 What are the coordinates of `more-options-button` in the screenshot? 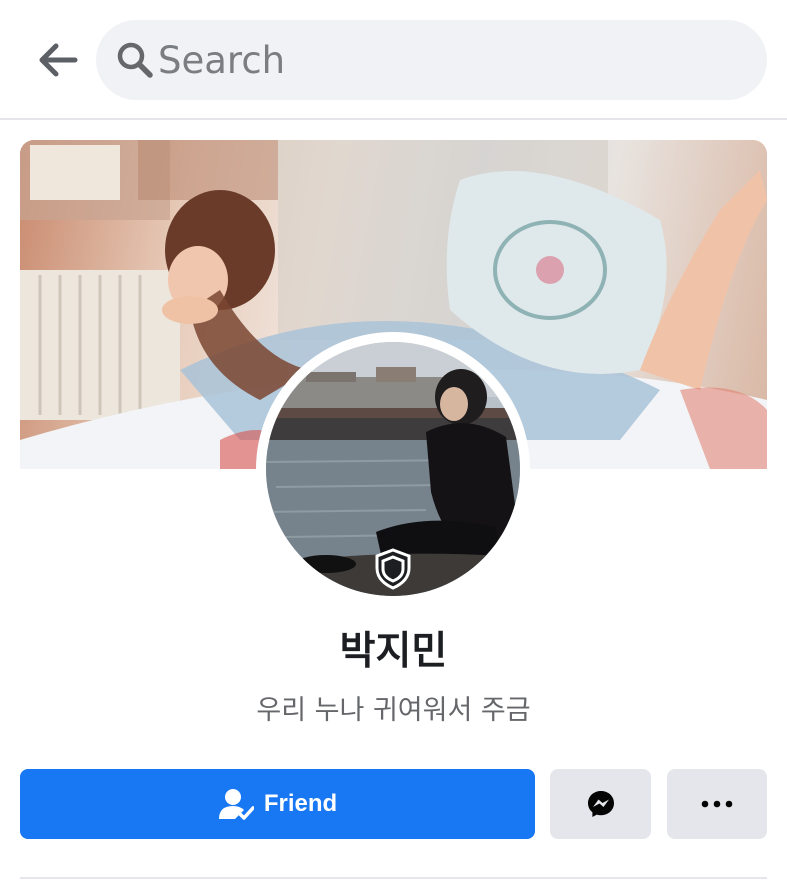 It's located at (717, 804).